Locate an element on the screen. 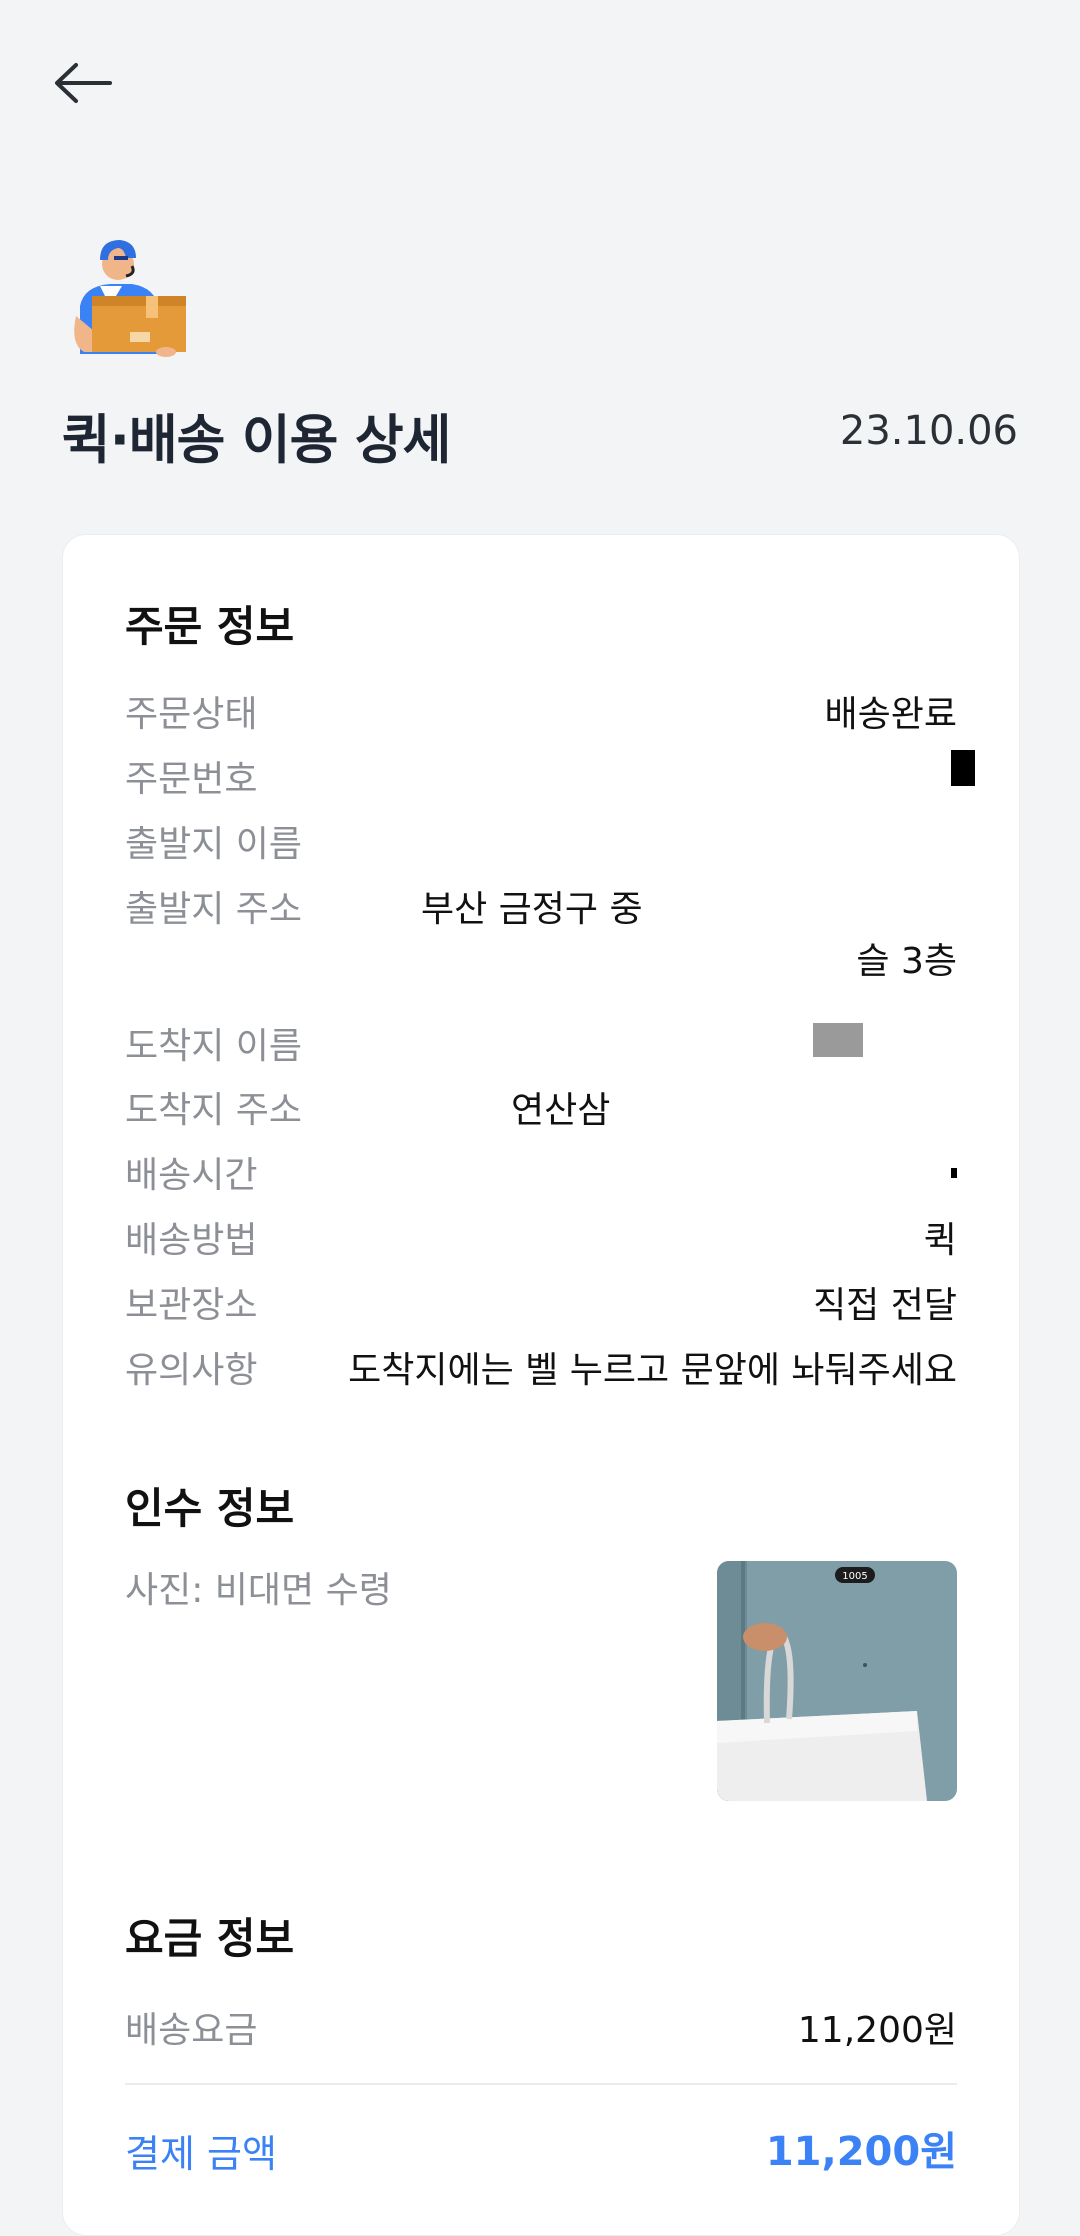 The image size is (1080, 2236). notes-label: 유의사항 is located at coordinates (191, 1370).